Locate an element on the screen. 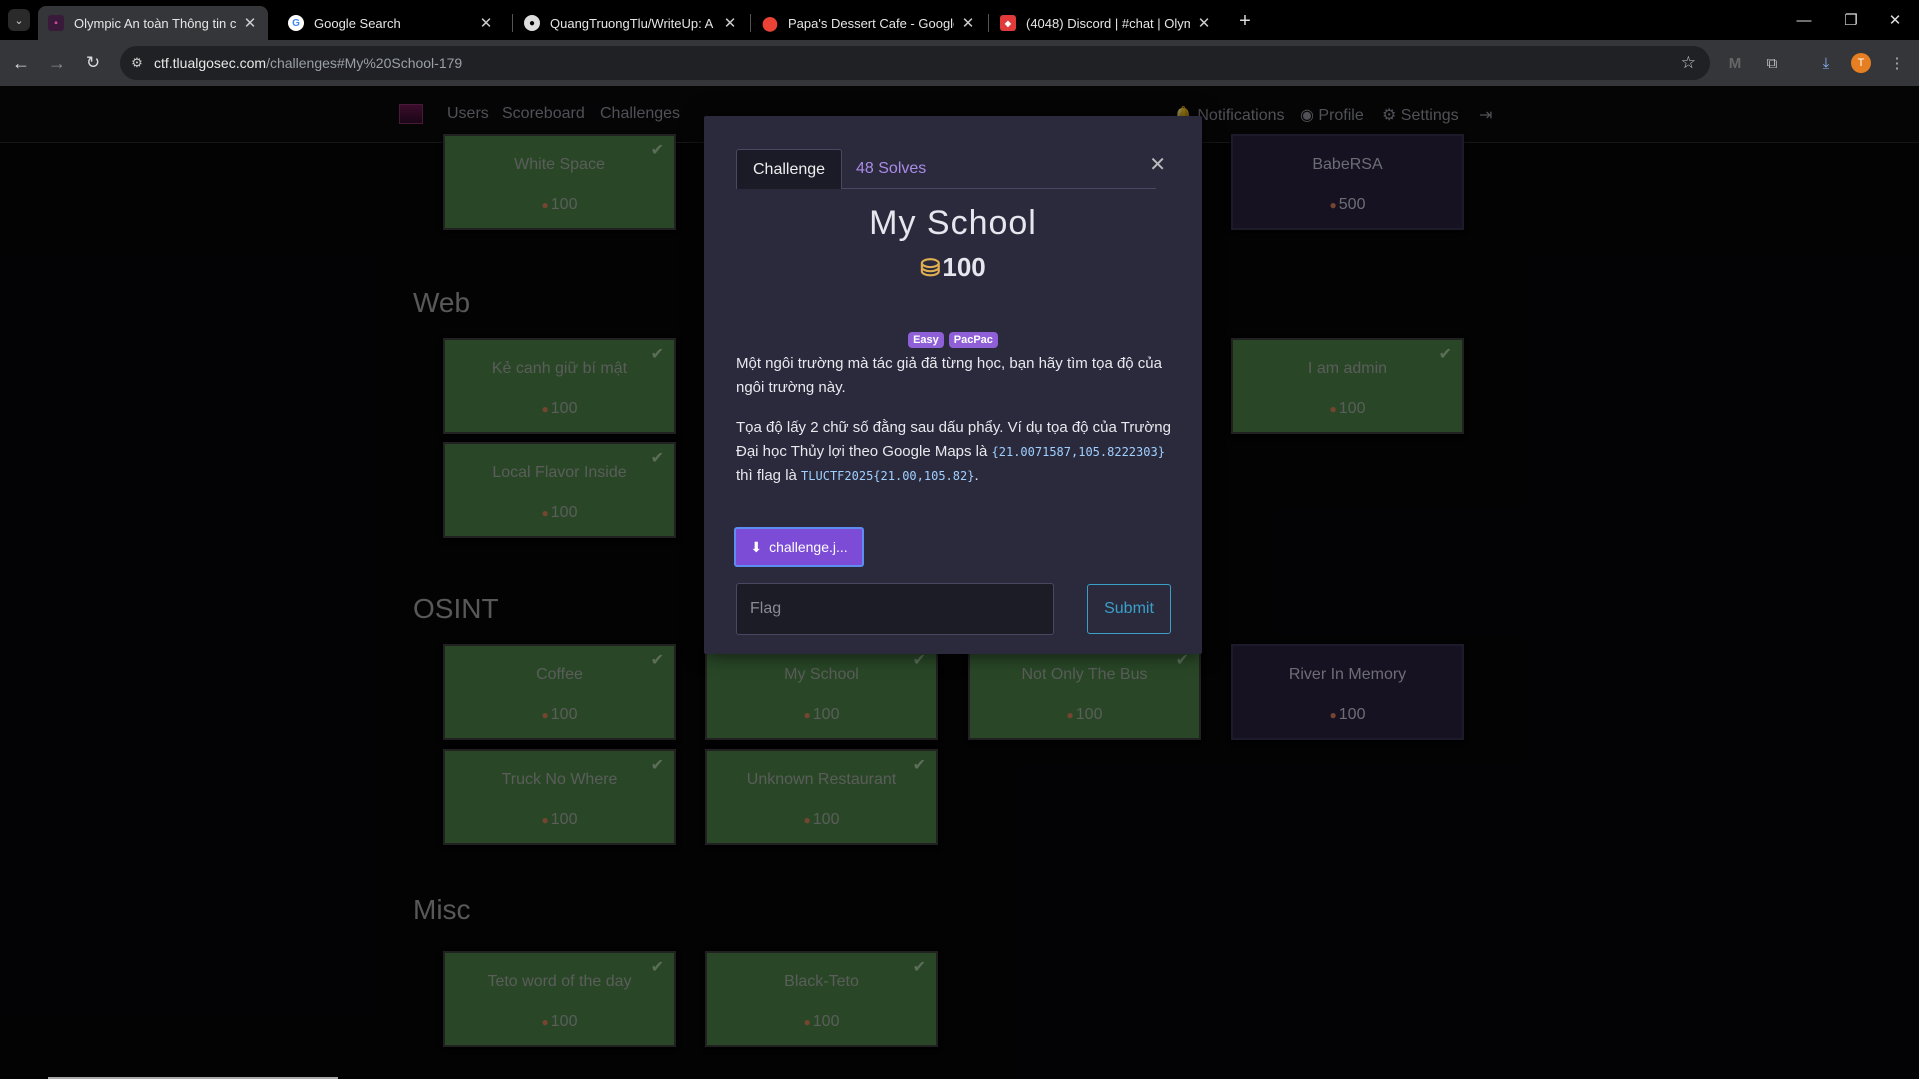  back-arrow-icon: ← is located at coordinates (21, 63).